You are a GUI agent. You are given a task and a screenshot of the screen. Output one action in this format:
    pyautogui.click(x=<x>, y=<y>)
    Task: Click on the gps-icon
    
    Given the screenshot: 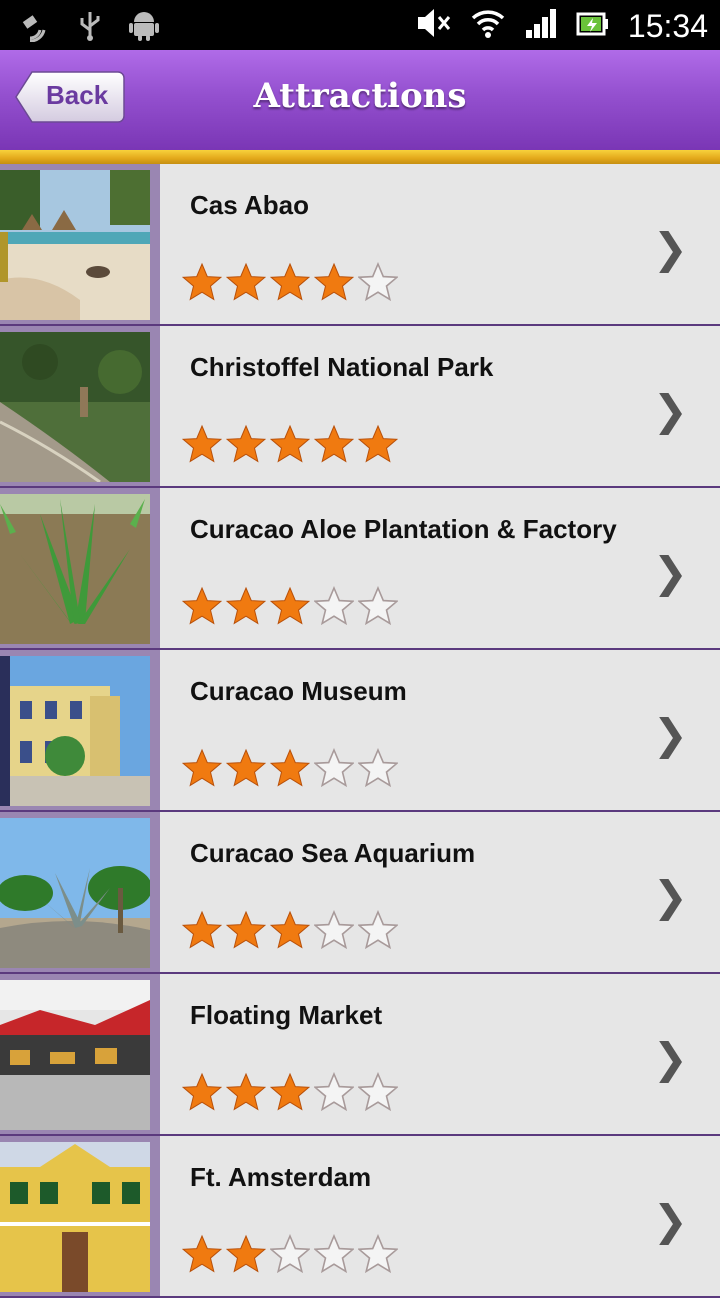 What is the action you would take?
    pyautogui.click(x=35, y=27)
    